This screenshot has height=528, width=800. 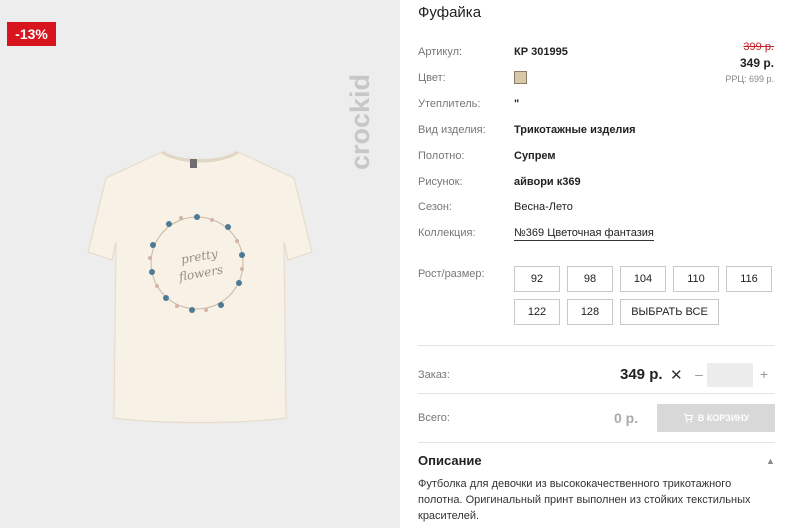 I want to click on brand-tag, so click(x=193, y=163).